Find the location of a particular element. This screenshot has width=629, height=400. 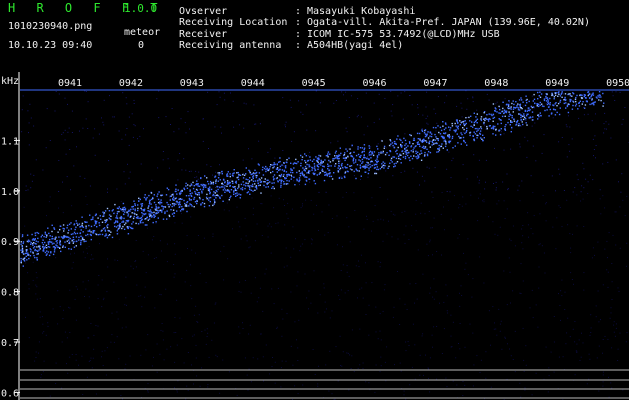

y-tick-label: 1.0 is located at coordinates (10, 192).